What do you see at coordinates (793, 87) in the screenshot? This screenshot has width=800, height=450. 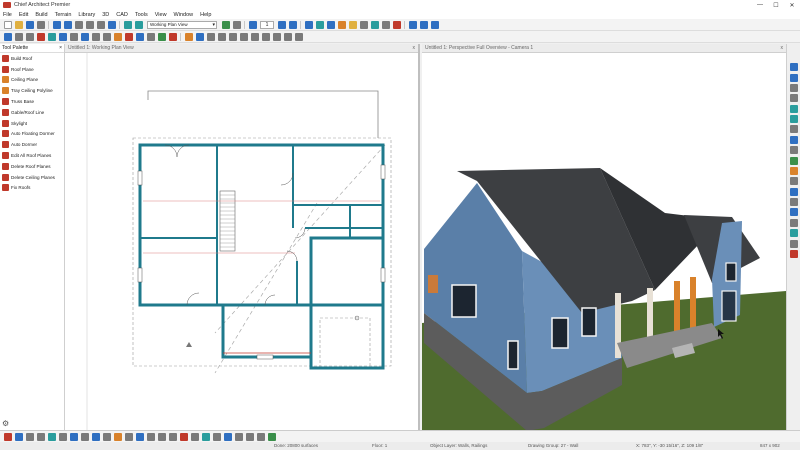 I see `fill-window-icon` at bounding box center [793, 87].